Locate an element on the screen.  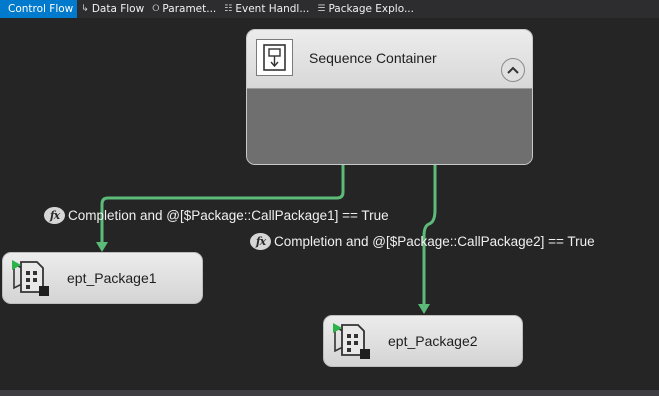
parameters-icon: ⭘ is located at coordinates (156, 8).